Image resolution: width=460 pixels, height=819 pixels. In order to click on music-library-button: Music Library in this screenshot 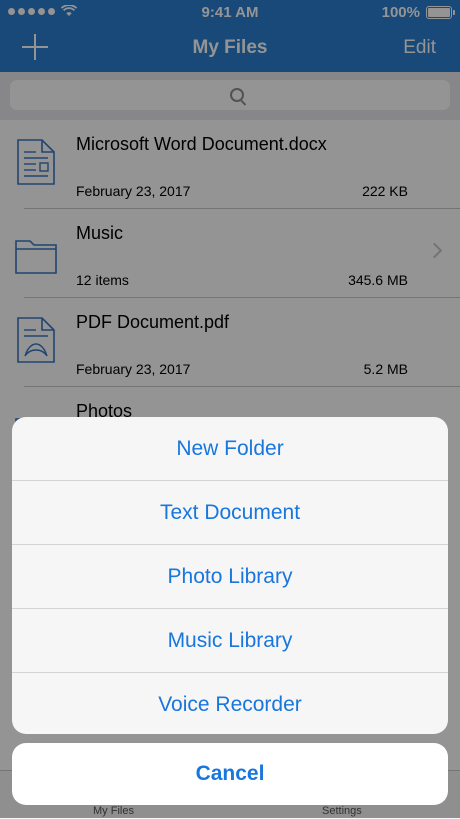, I will do `click(230, 641)`.